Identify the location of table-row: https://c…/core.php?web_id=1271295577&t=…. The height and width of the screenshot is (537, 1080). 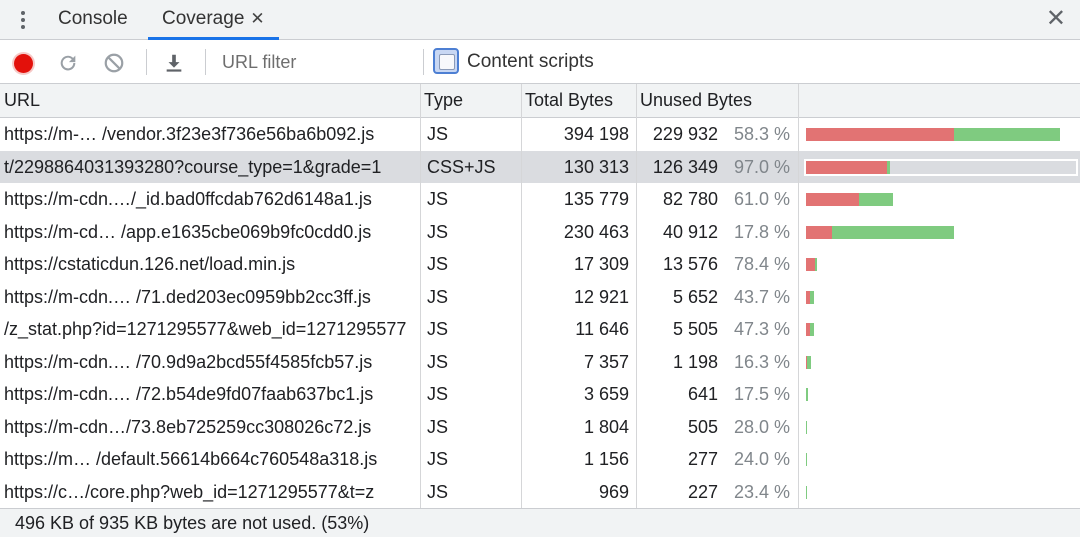
(540, 492).